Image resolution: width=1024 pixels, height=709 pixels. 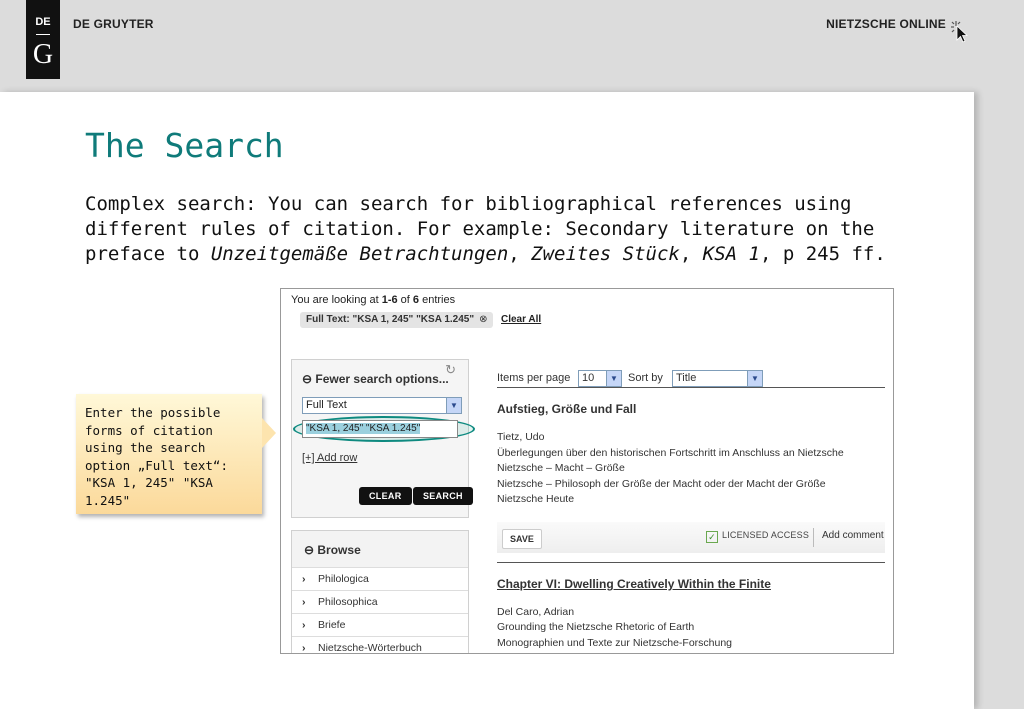 What do you see at coordinates (389, 300) in the screenshot?
I see `entries-range: 1-6` at bounding box center [389, 300].